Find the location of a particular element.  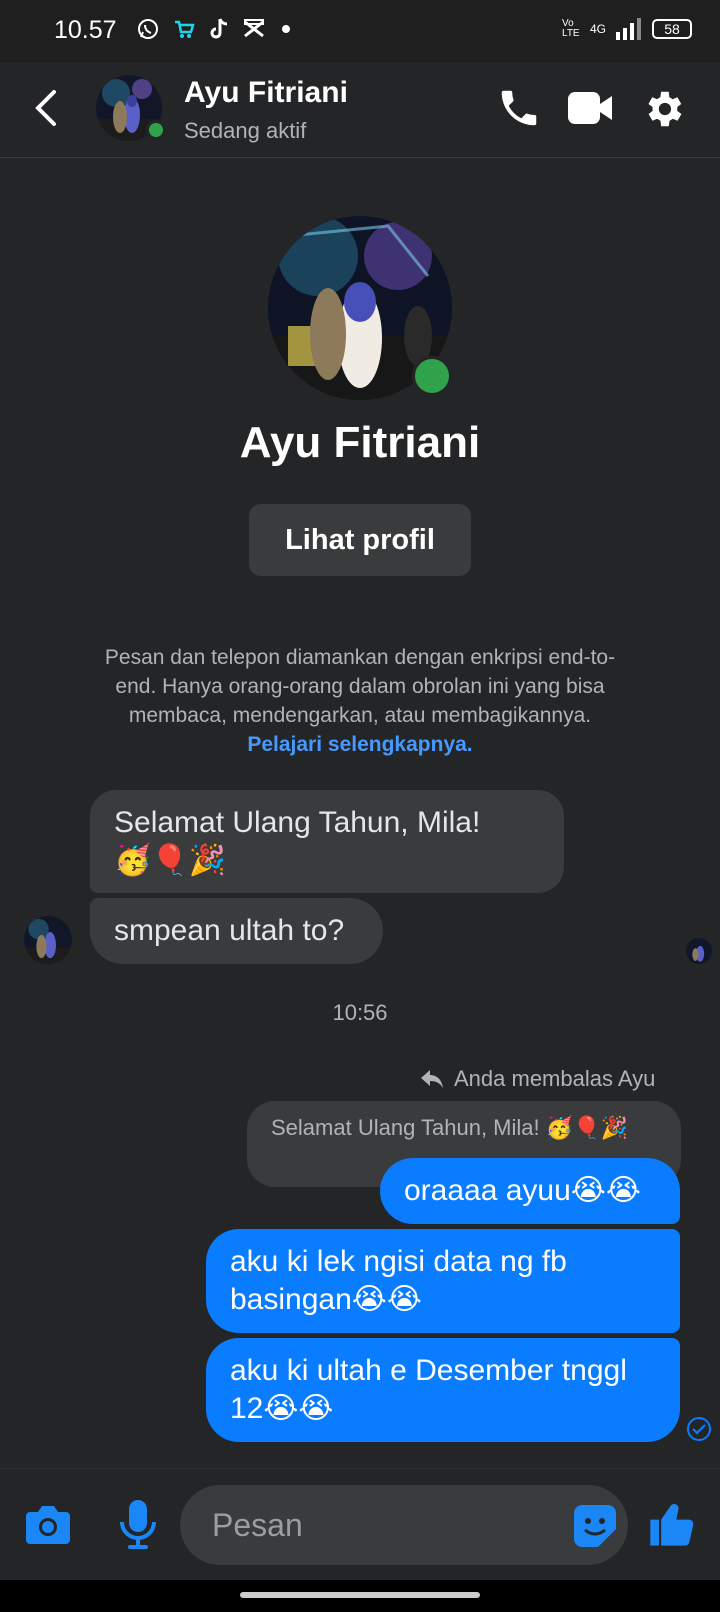

message-text: smpean ultah to? is located at coordinates (229, 930).